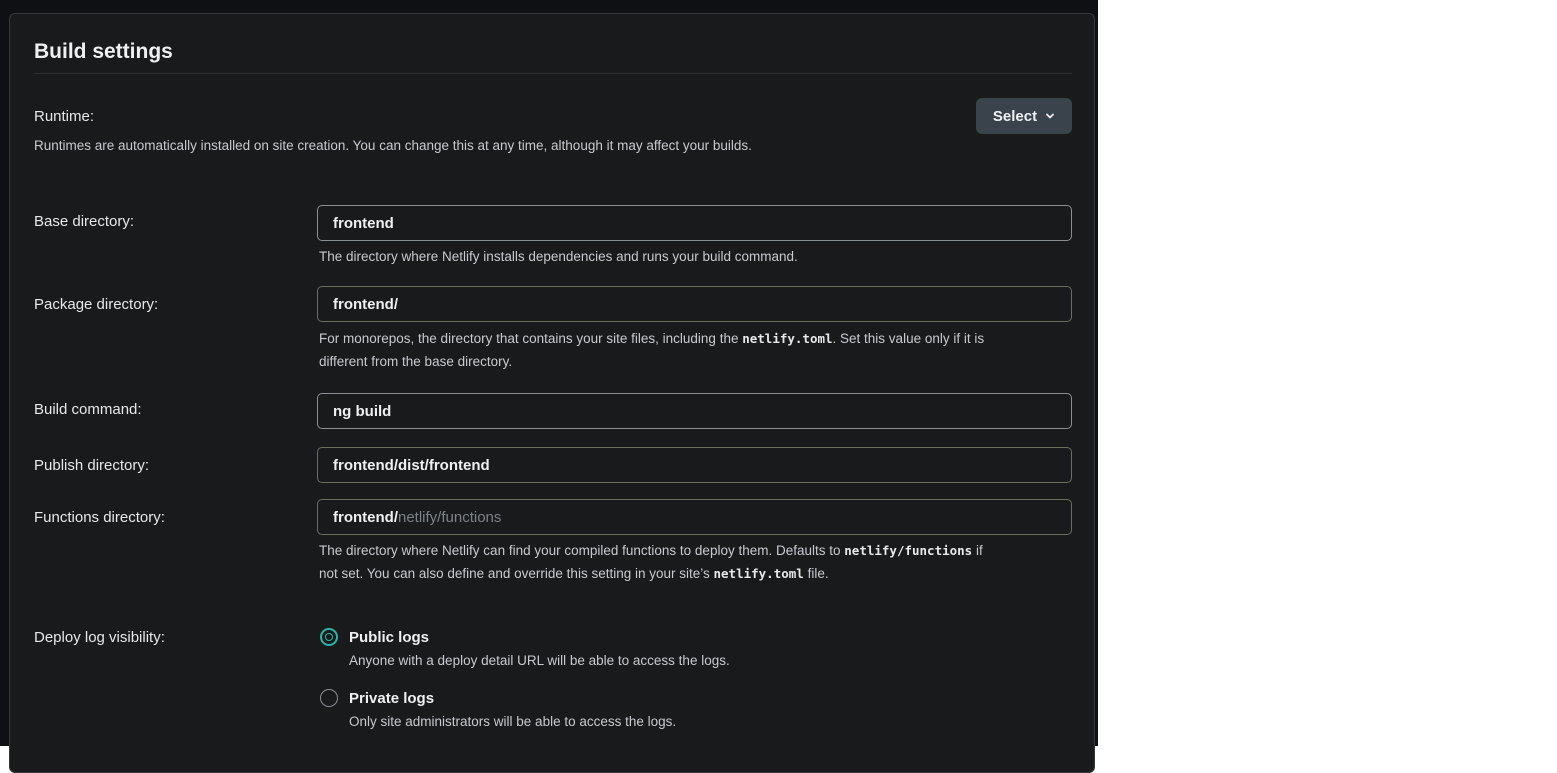  Describe the element at coordinates (734, 517) in the screenshot. I see `functions-directory-input` at that location.